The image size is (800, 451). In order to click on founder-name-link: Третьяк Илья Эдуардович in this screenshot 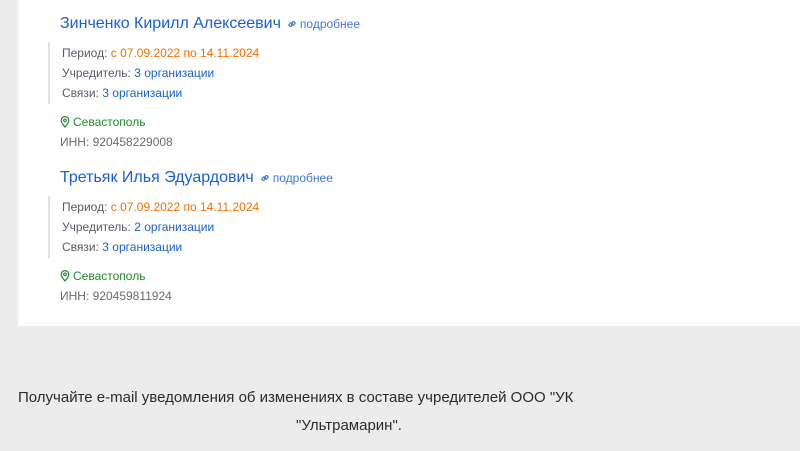, I will do `click(157, 178)`.